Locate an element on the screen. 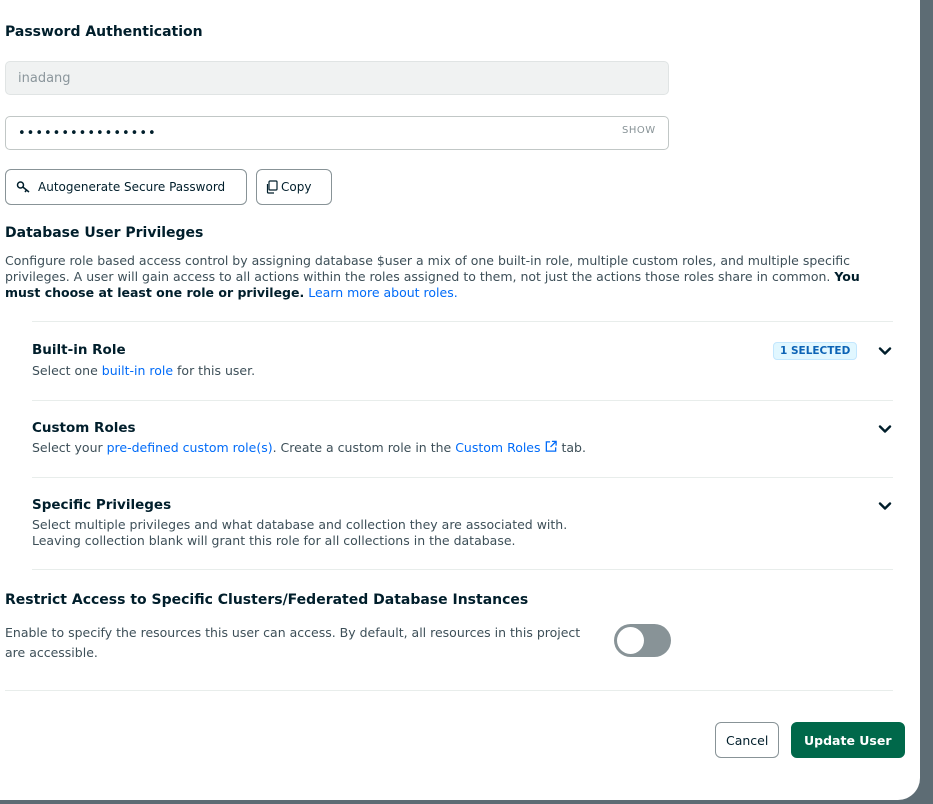  learn-more-roles-link: Learn more about roles. is located at coordinates (382, 292).